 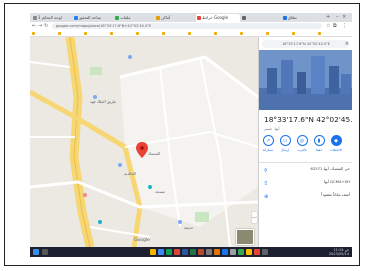 I want to click on map-label: الخالدية, so click(x=130, y=173).